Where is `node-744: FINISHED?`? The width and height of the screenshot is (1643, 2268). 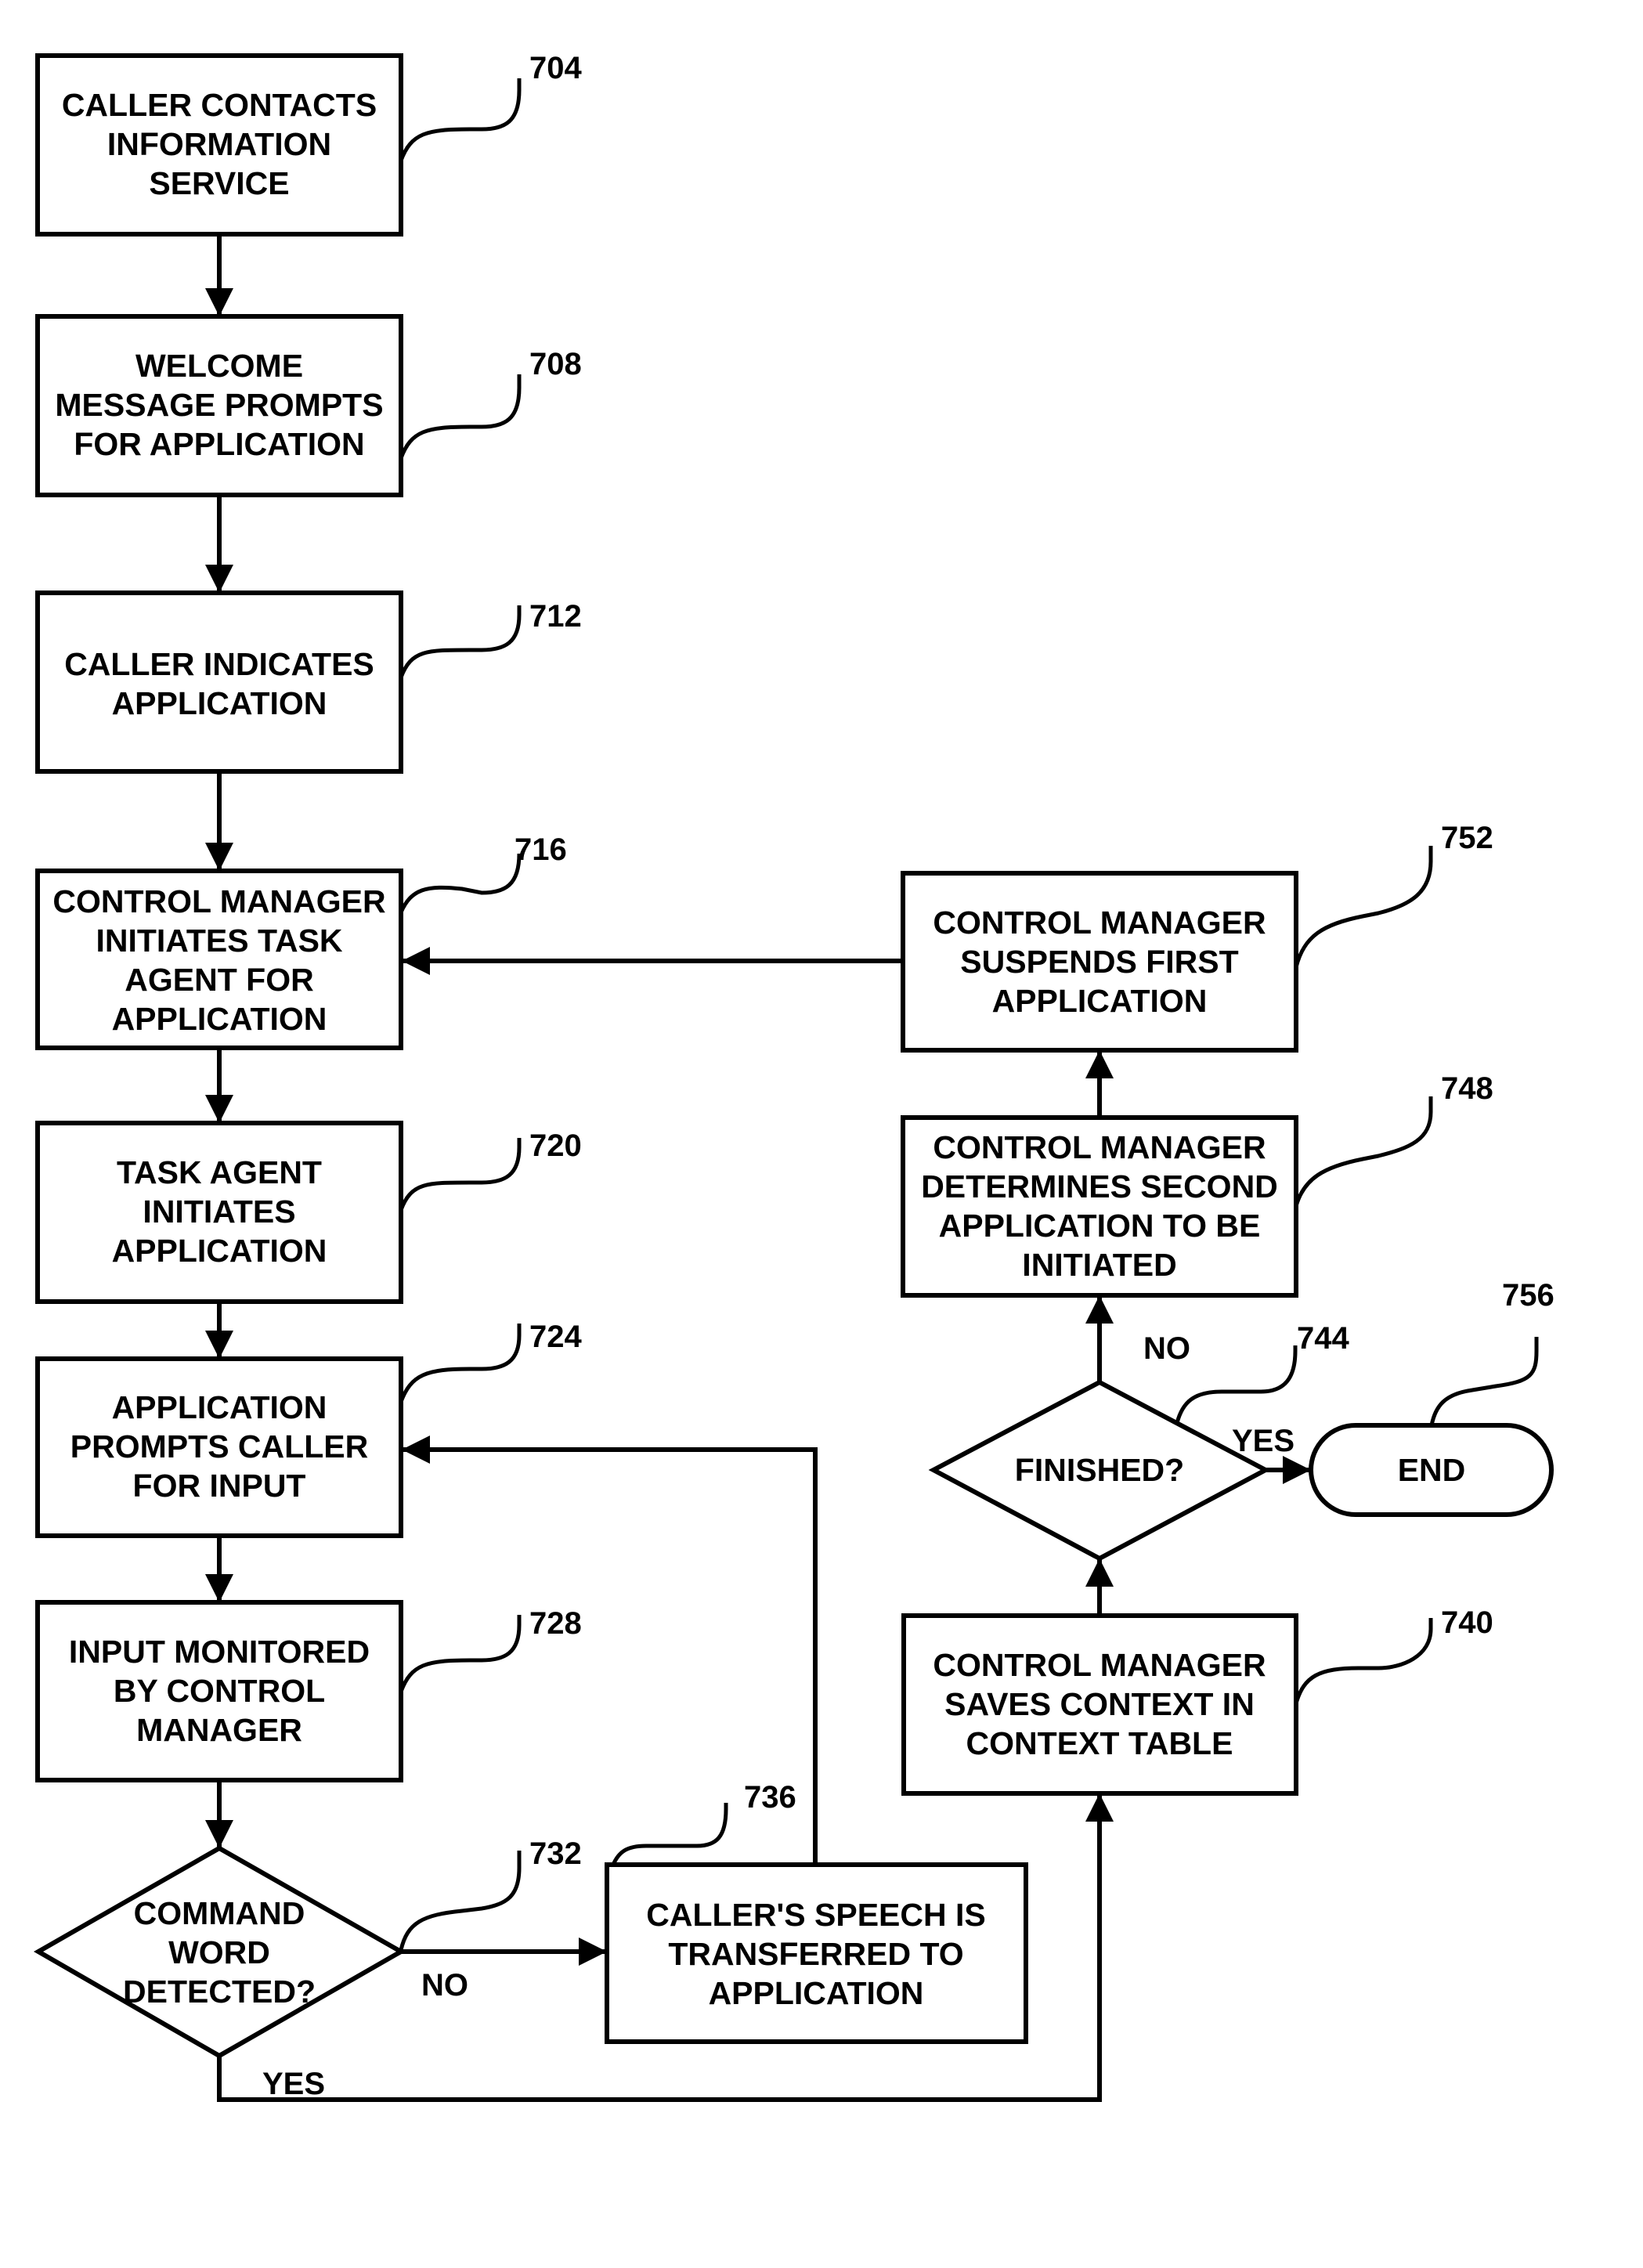 node-744: FINISHED? is located at coordinates (1099, 1470).